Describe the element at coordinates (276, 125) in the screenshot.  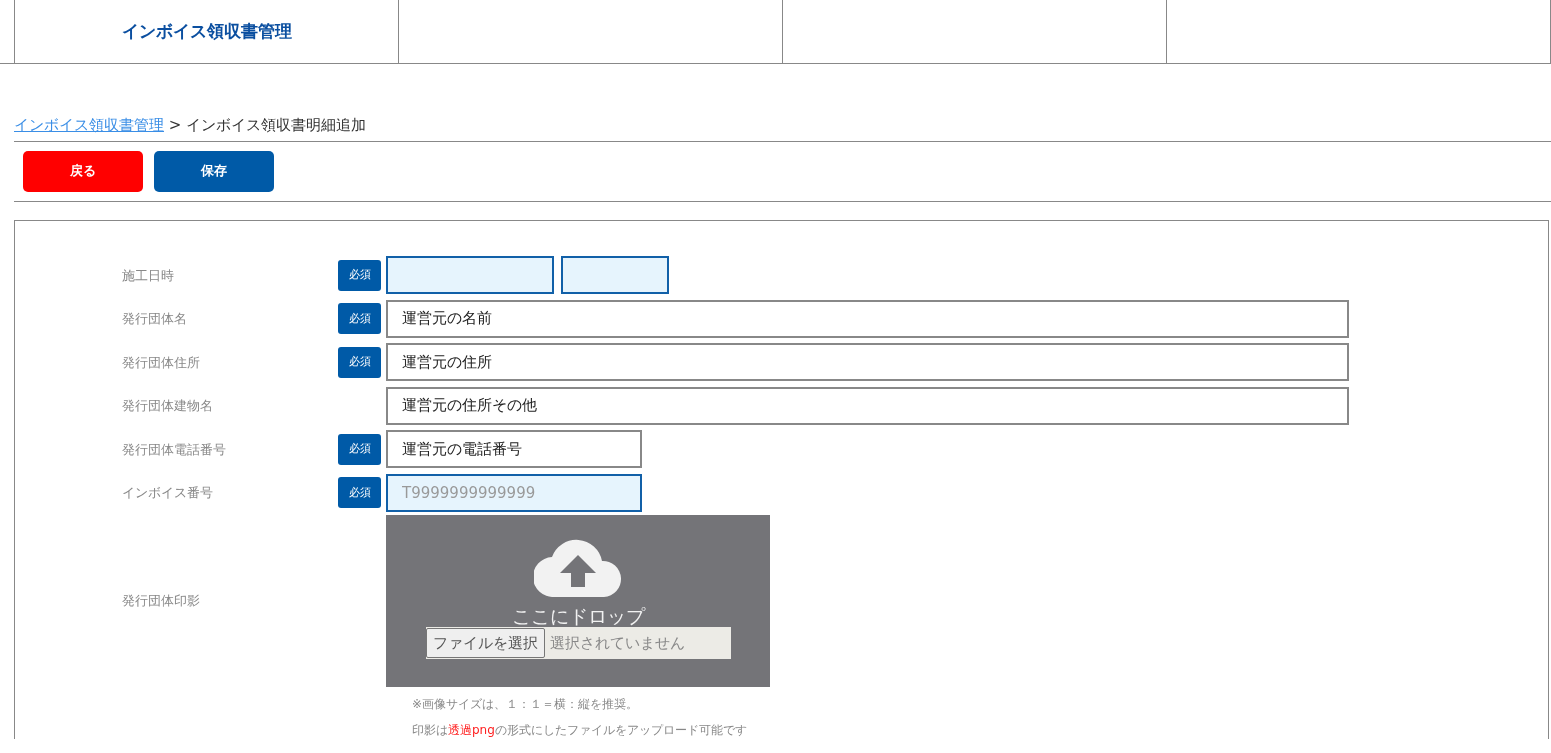
I see `breadcrumb-current: インボイス領収書明細追加` at that location.